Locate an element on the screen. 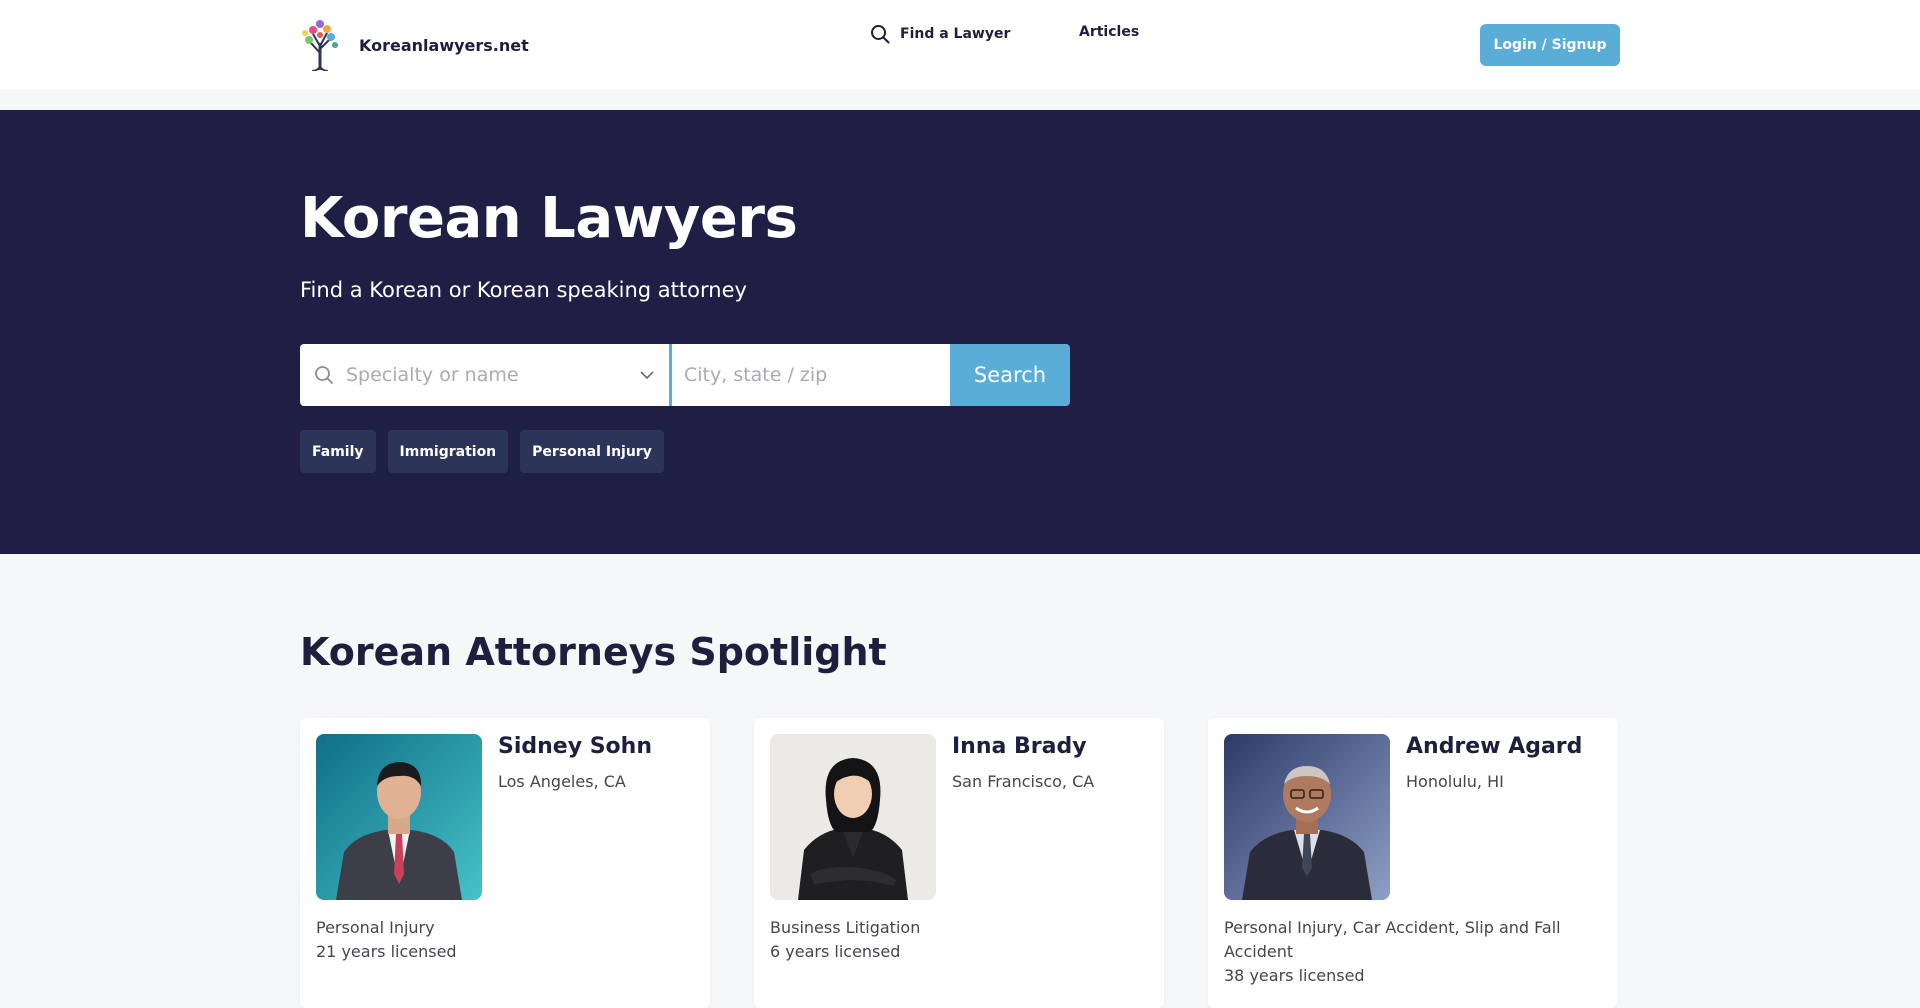 The width and height of the screenshot is (1920, 1008). tree-logo-icon is located at coordinates (320, 45).